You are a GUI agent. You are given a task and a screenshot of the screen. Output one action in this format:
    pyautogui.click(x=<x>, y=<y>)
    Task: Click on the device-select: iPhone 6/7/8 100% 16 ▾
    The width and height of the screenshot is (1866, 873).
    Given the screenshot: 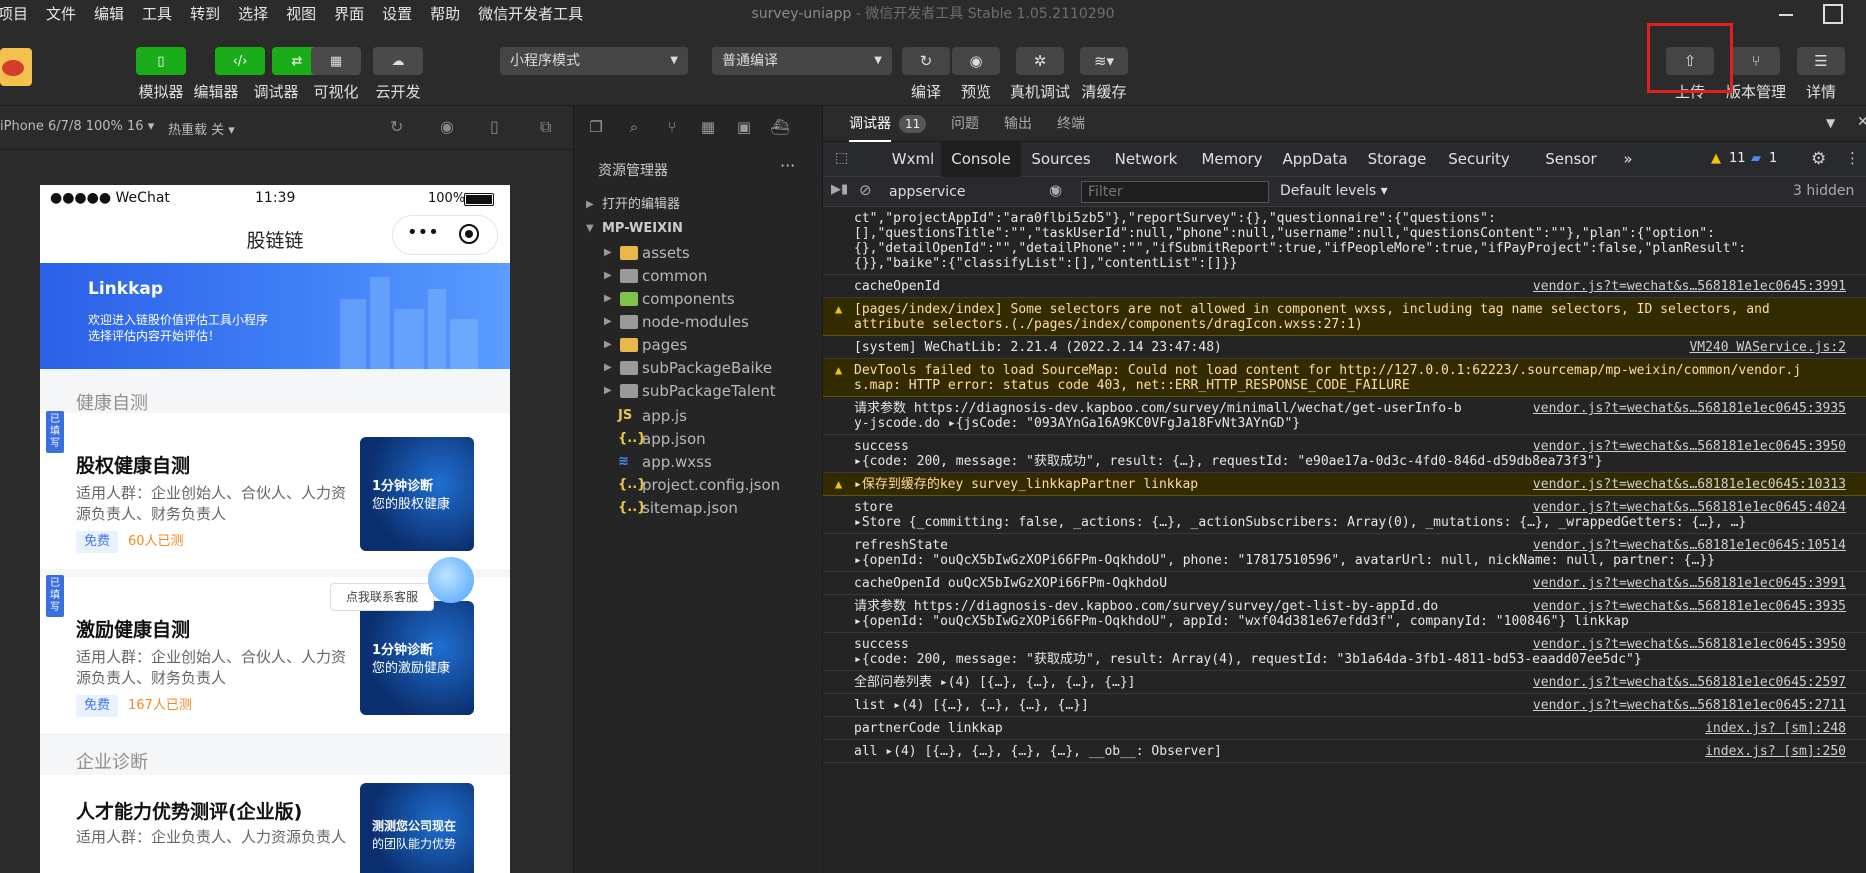 What is the action you would take?
    pyautogui.click(x=77, y=126)
    